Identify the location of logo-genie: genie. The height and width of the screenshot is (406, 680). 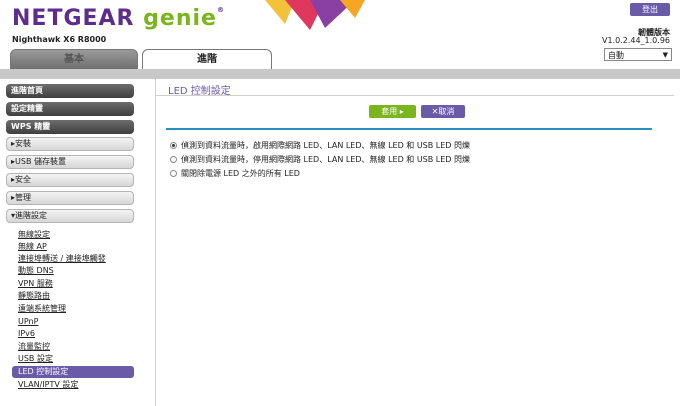
(180, 18).